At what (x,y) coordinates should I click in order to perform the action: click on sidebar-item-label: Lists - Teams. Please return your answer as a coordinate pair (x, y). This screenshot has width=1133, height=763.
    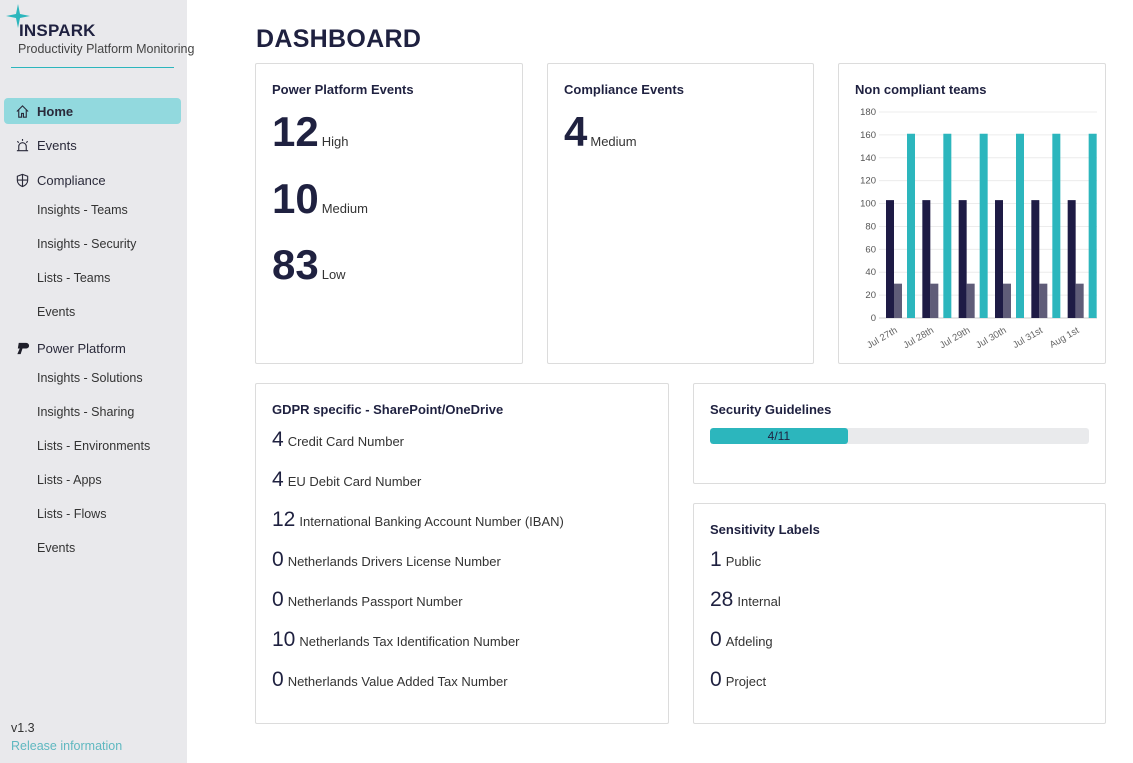
    Looking at the image, I should click on (74, 278).